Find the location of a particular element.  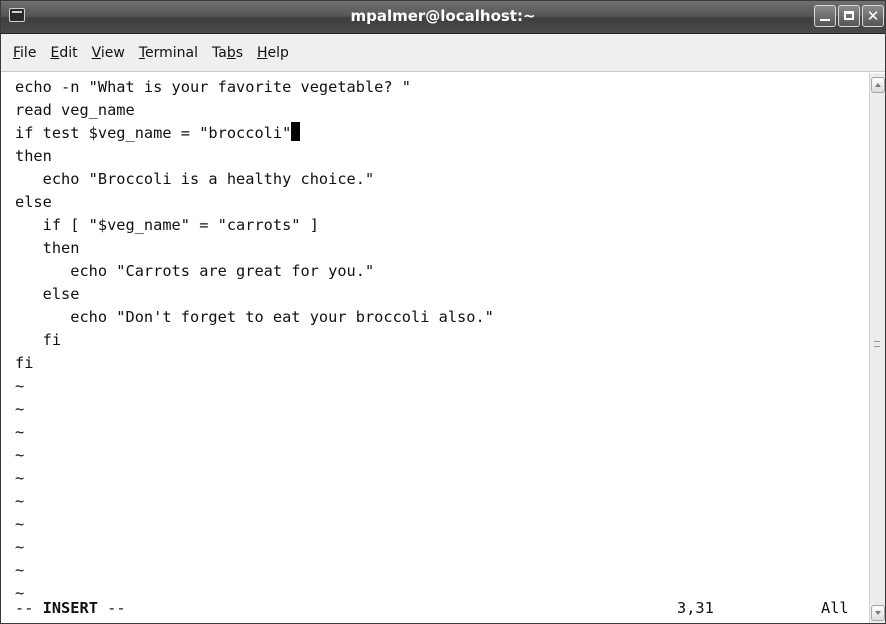

scroll-down-icon is located at coordinates (878, 613).